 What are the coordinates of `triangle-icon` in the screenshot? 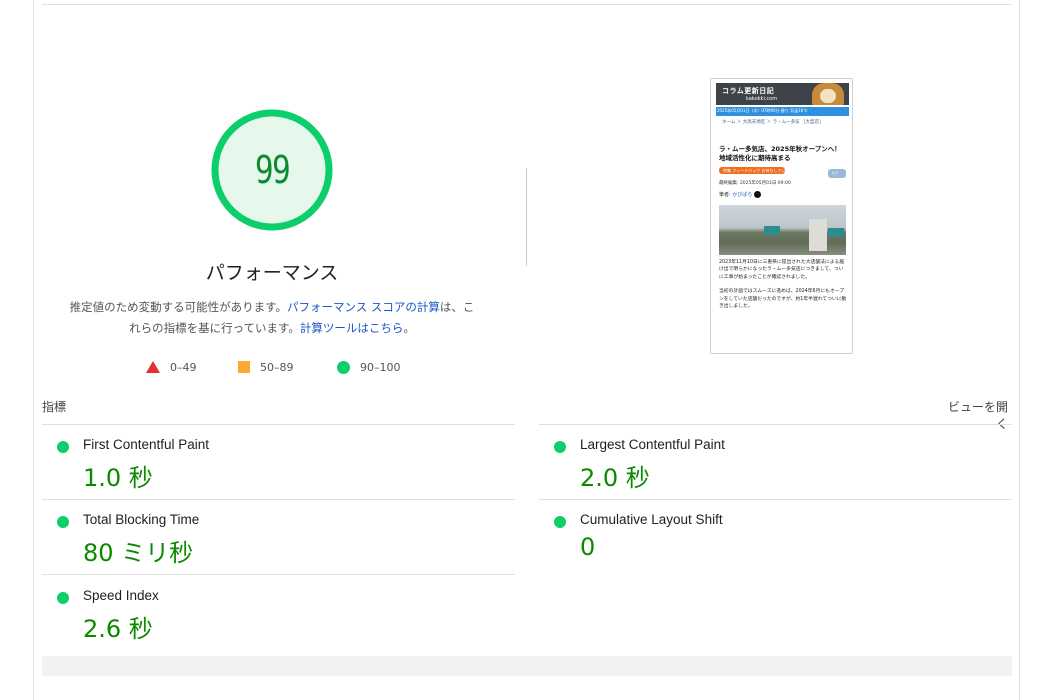 It's located at (153, 367).